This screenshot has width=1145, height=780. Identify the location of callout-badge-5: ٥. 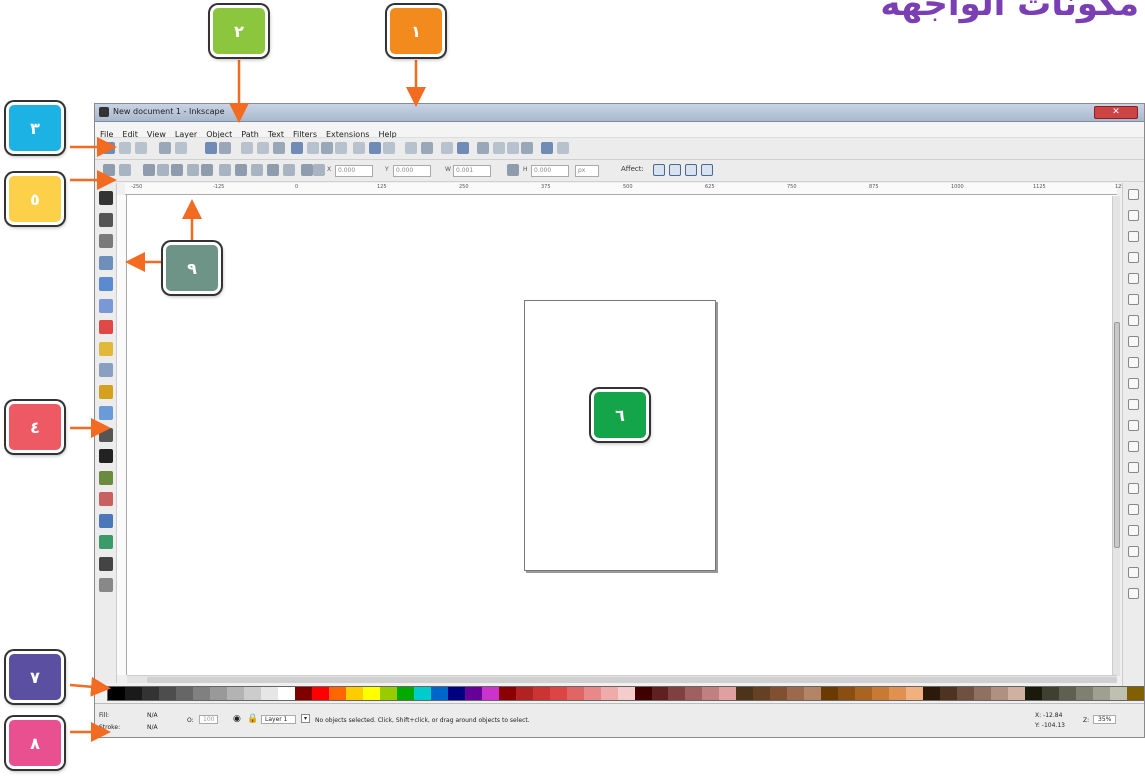
(35, 199).